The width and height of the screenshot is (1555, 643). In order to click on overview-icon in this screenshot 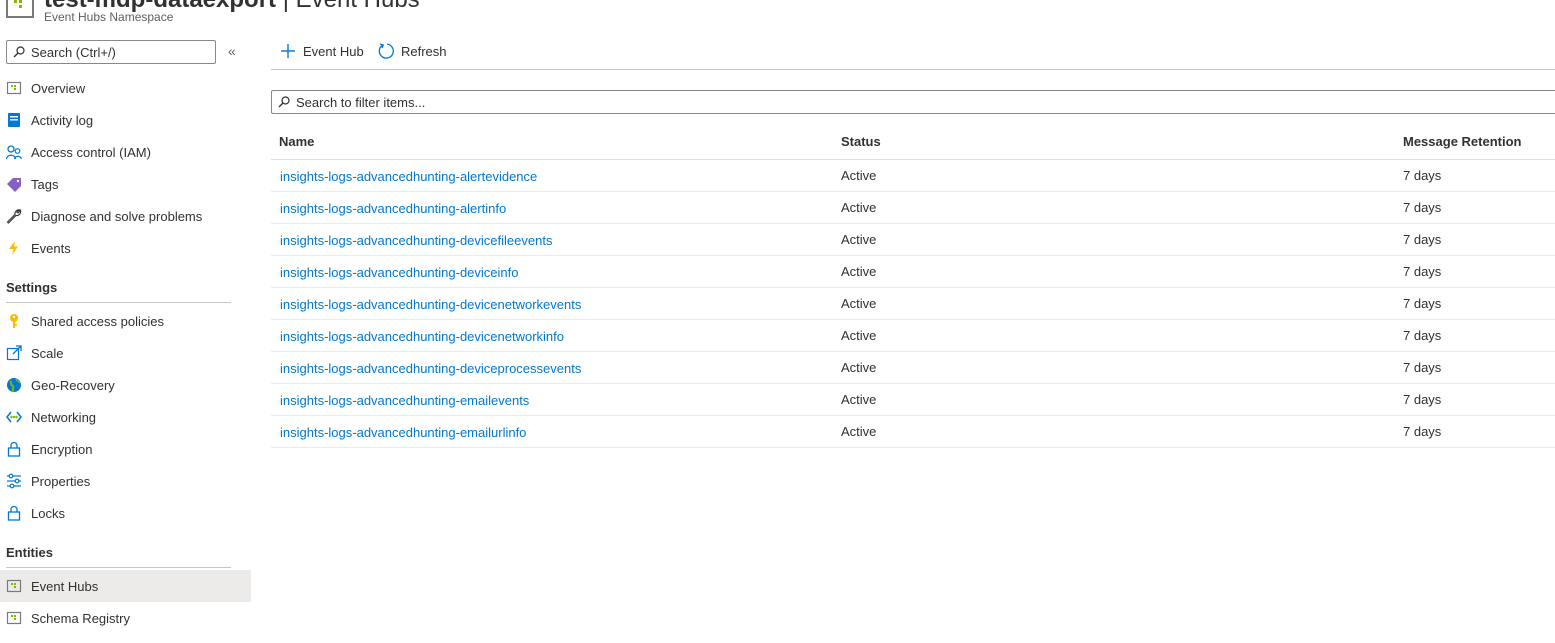, I will do `click(14, 88)`.